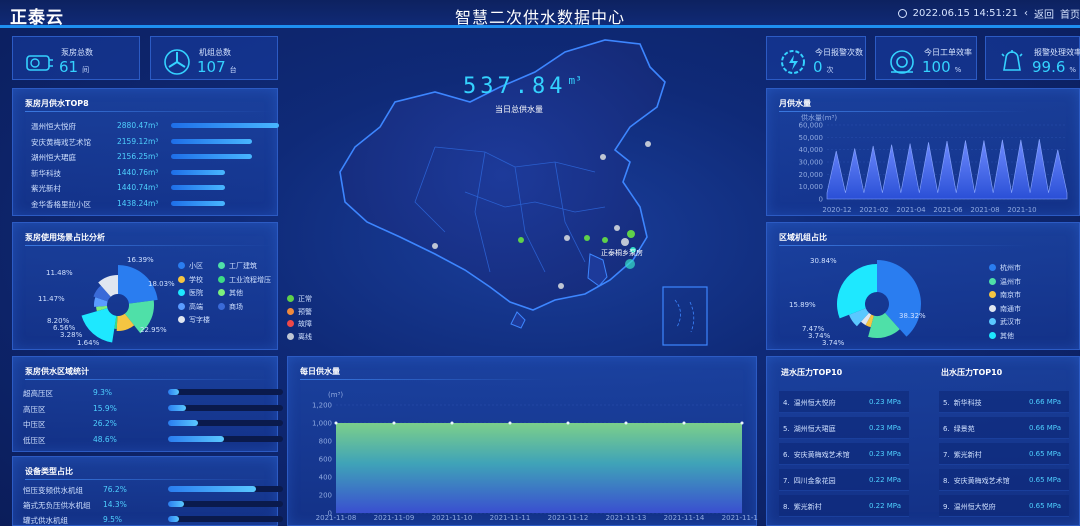  I want to click on legend-label: 小区, so click(196, 266).